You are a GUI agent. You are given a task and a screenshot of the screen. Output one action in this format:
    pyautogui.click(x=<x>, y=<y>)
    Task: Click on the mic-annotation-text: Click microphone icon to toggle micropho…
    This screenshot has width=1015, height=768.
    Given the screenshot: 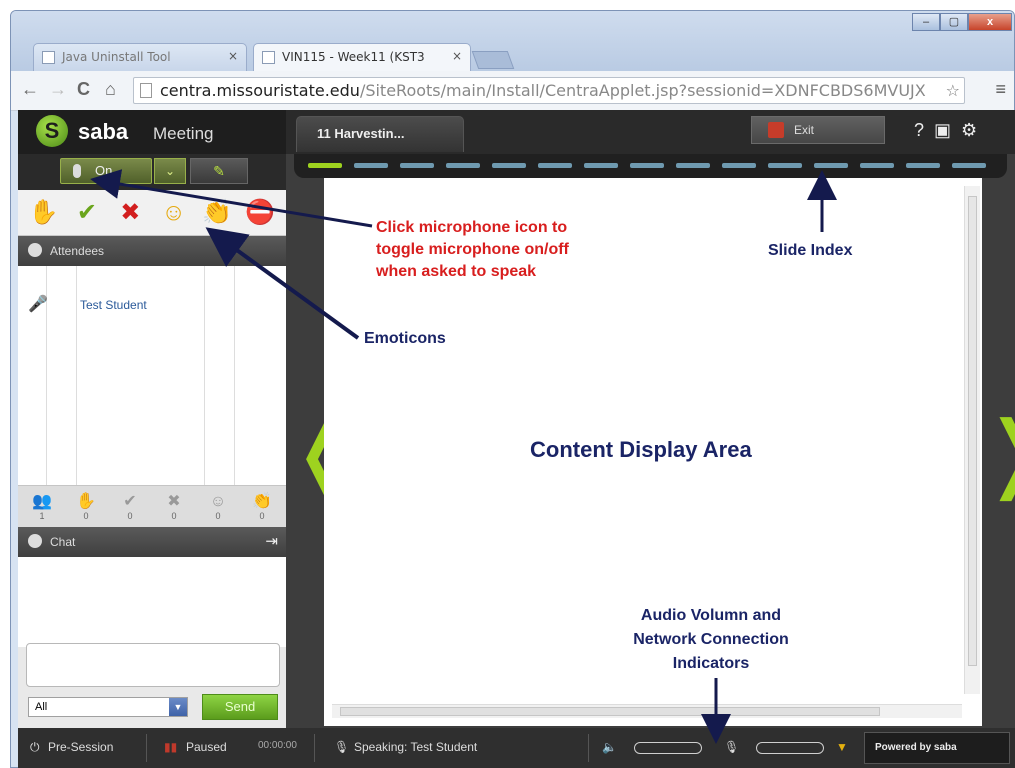 What is the action you would take?
    pyautogui.click(x=472, y=250)
    